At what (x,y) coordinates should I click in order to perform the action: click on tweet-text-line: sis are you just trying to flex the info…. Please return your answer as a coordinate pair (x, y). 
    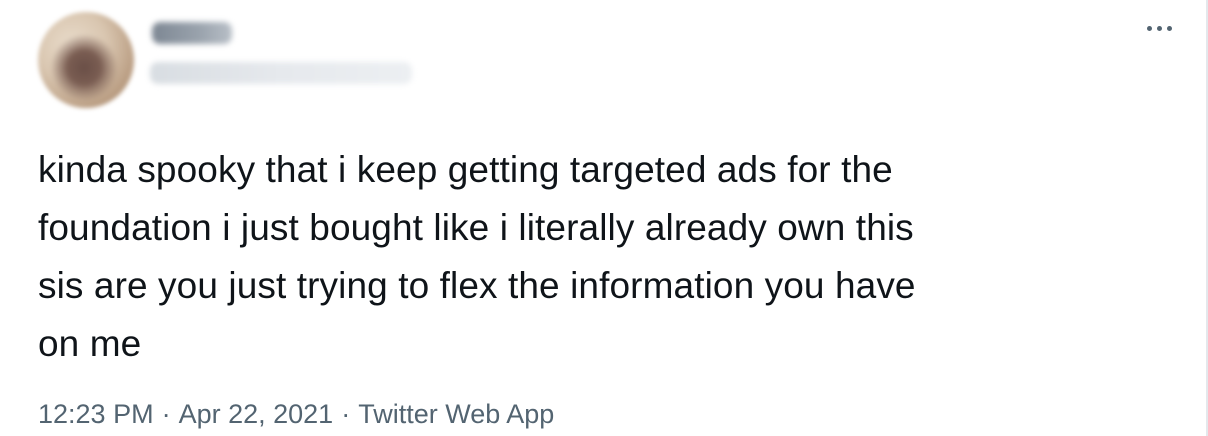
    Looking at the image, I should click on (477, 285).